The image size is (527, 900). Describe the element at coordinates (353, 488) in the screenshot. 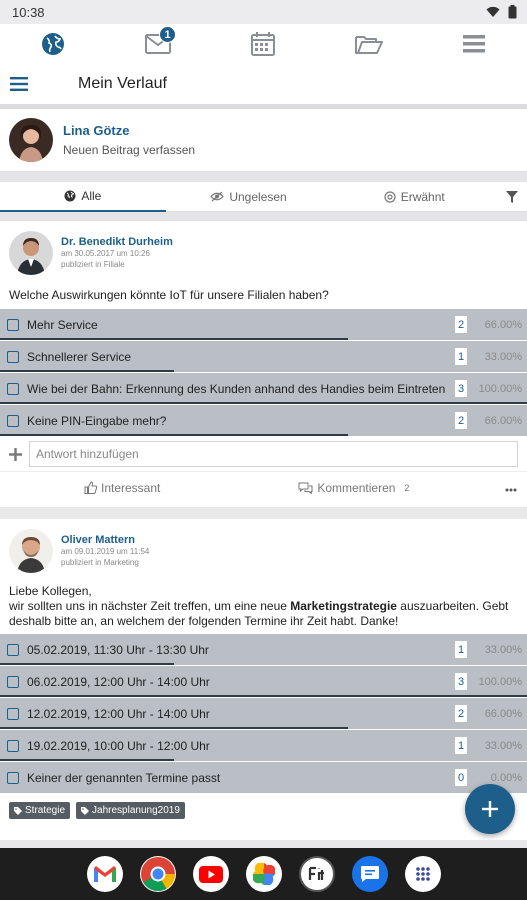

I see `comment-button: Kommentieren 2` at that location.